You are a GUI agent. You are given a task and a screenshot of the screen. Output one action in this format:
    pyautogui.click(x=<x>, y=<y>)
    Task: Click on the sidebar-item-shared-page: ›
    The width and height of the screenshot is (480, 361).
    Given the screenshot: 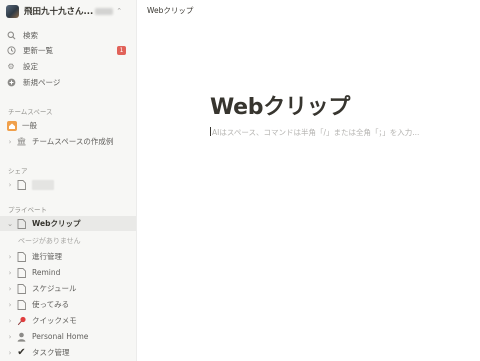 What is the action you would take?
    pyautogui.click(x=68, y=184)
    